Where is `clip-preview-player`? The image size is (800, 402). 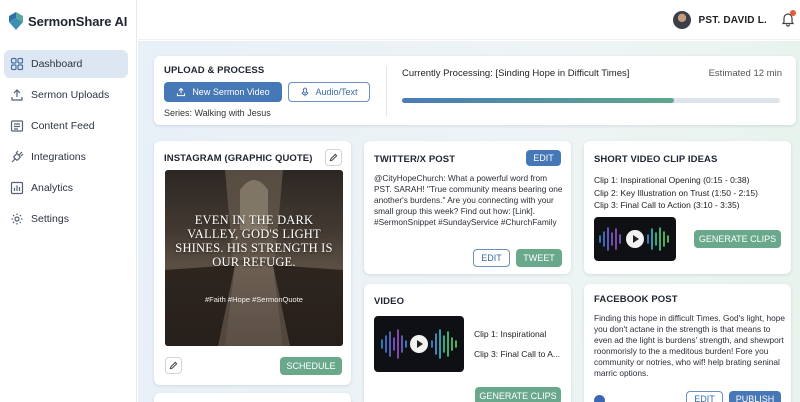
clip-preview-player is located at coordinates (635, 239).